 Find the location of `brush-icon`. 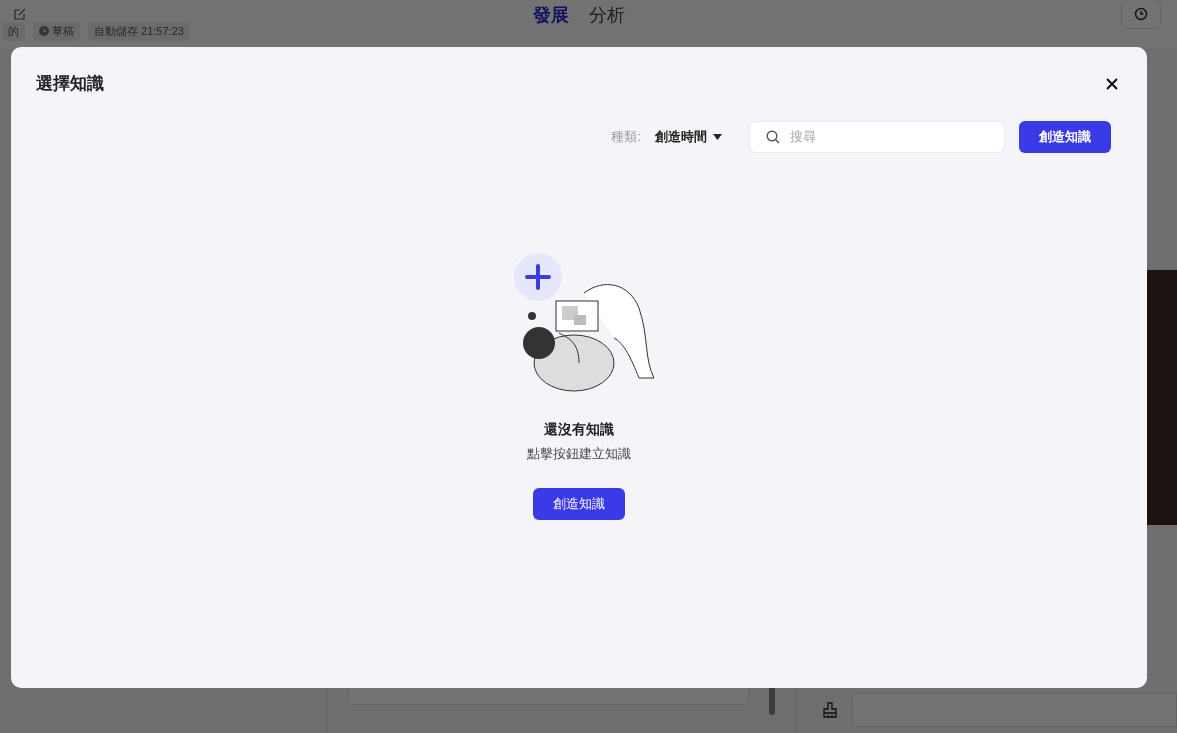

brush-icon is located at coordinates (830, 710).